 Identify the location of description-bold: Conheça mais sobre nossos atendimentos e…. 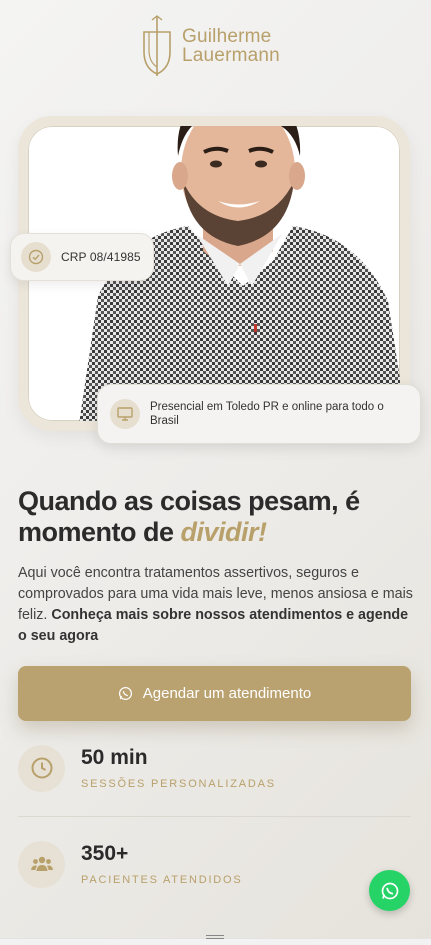
(213, 625).